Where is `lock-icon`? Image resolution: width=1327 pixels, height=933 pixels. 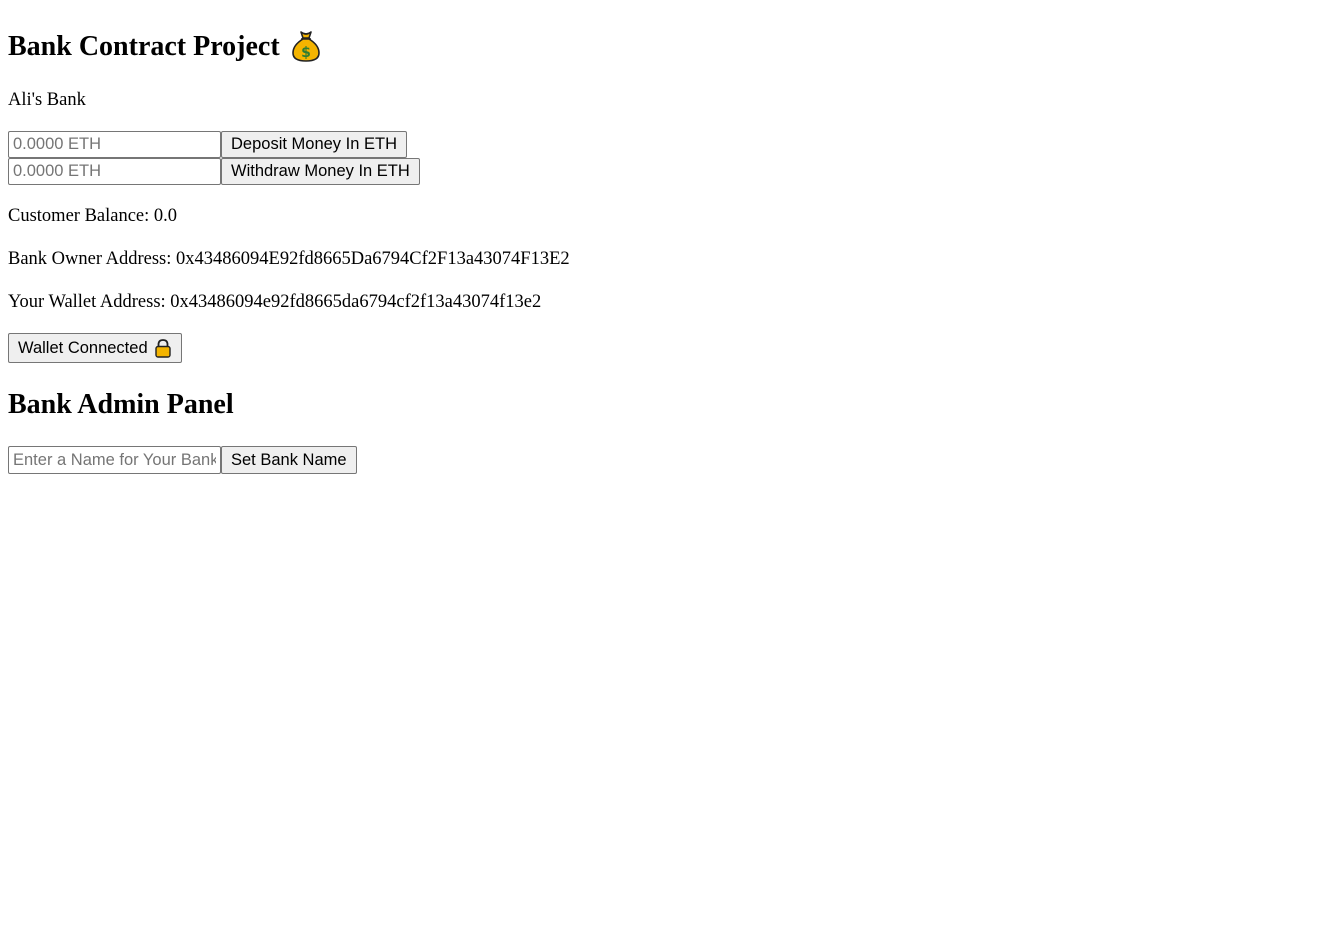
lock-icon is located at coordinates (163, 348).